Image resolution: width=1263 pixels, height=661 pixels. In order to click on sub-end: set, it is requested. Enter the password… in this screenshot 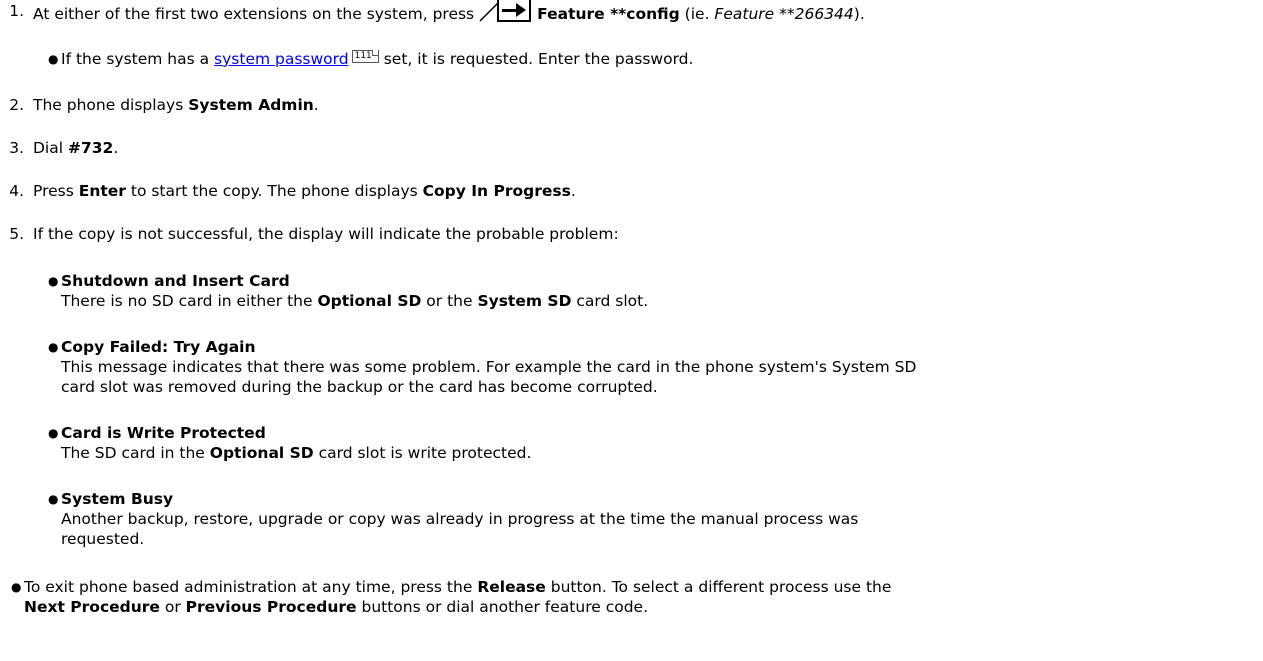, I will do `click(536, 59)`.